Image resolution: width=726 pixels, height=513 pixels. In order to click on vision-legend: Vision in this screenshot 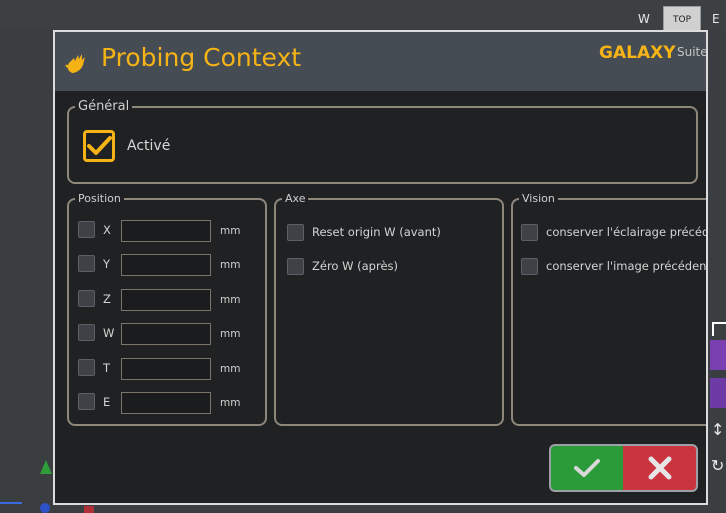, I will do `click(538, 198)`.